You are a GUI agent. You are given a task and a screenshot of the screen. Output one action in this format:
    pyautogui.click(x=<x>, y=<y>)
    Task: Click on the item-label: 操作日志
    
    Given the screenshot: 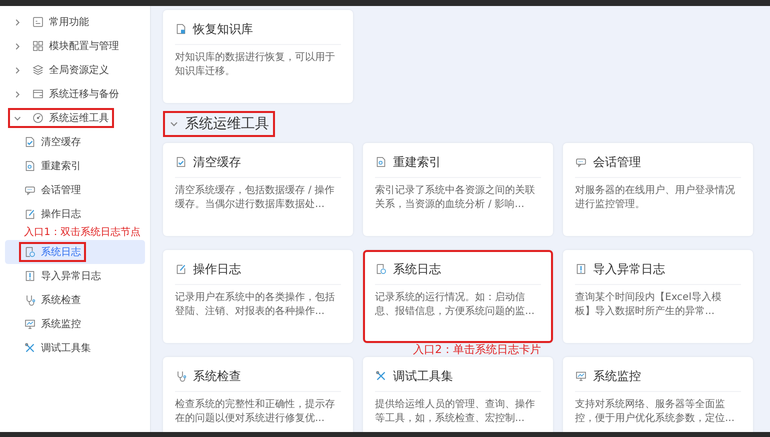 What is the action you would take?
    pyautogui.click(x=61, y=214)
    